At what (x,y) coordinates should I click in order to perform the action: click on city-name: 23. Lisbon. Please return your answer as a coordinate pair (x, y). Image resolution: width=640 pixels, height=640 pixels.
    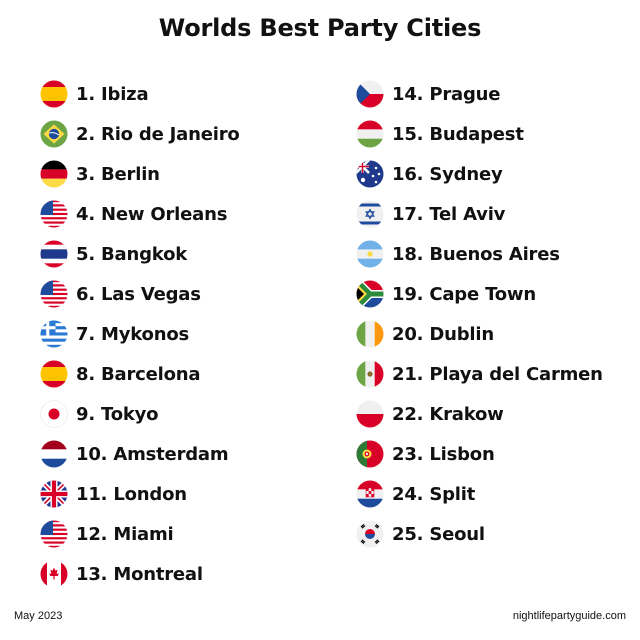
    Looking at the image, I should click on (443, 454).